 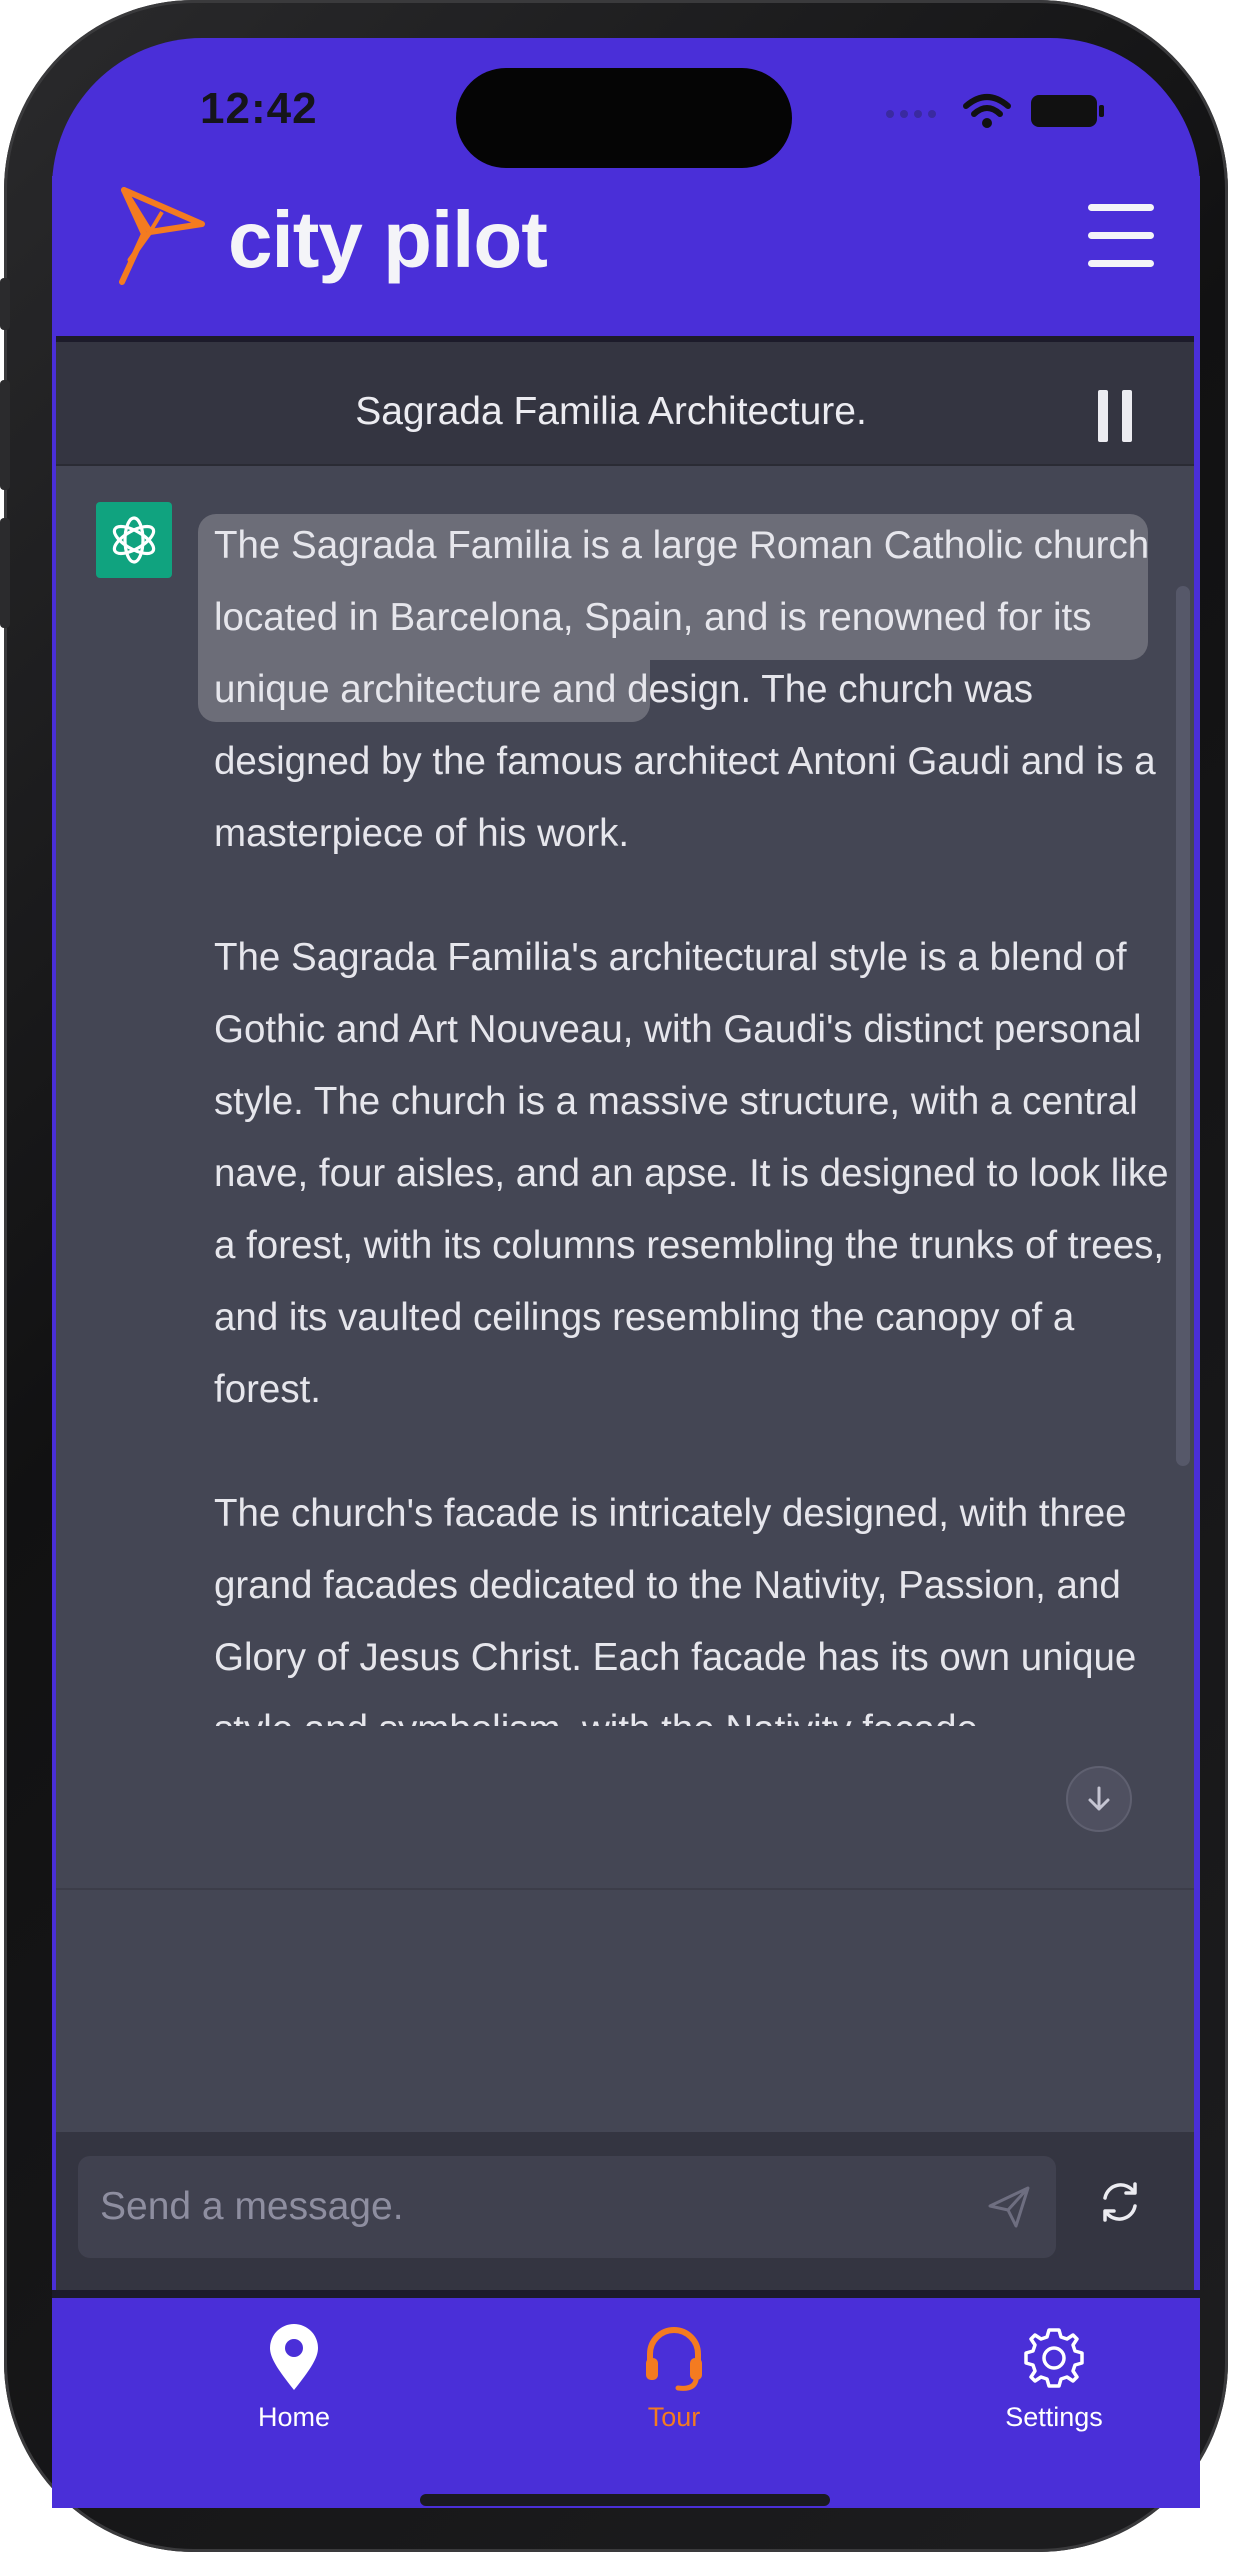 I want to click on volume-up-button, so click(x=5, y=435).